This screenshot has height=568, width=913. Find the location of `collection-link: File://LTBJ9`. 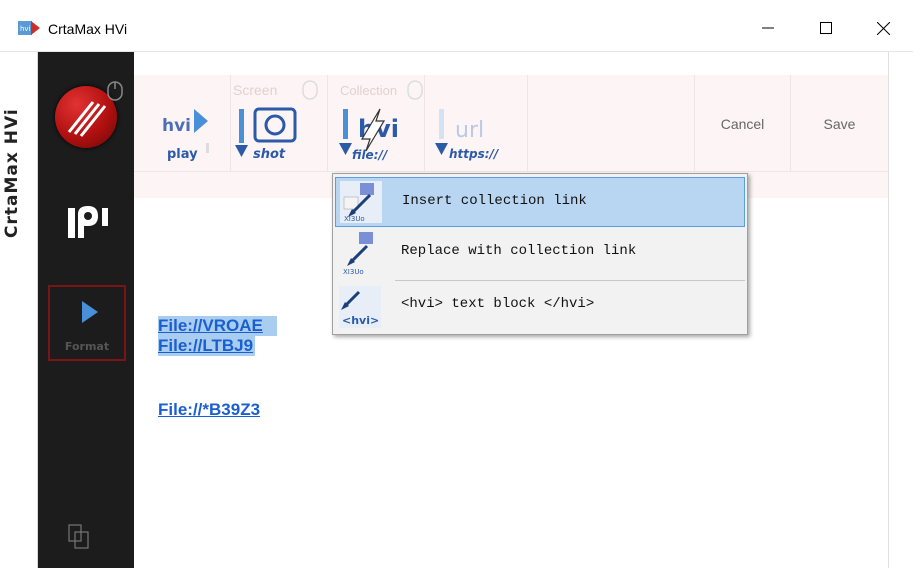

collection-link: File://LTBJ9 is located at coordinates (207, 346).